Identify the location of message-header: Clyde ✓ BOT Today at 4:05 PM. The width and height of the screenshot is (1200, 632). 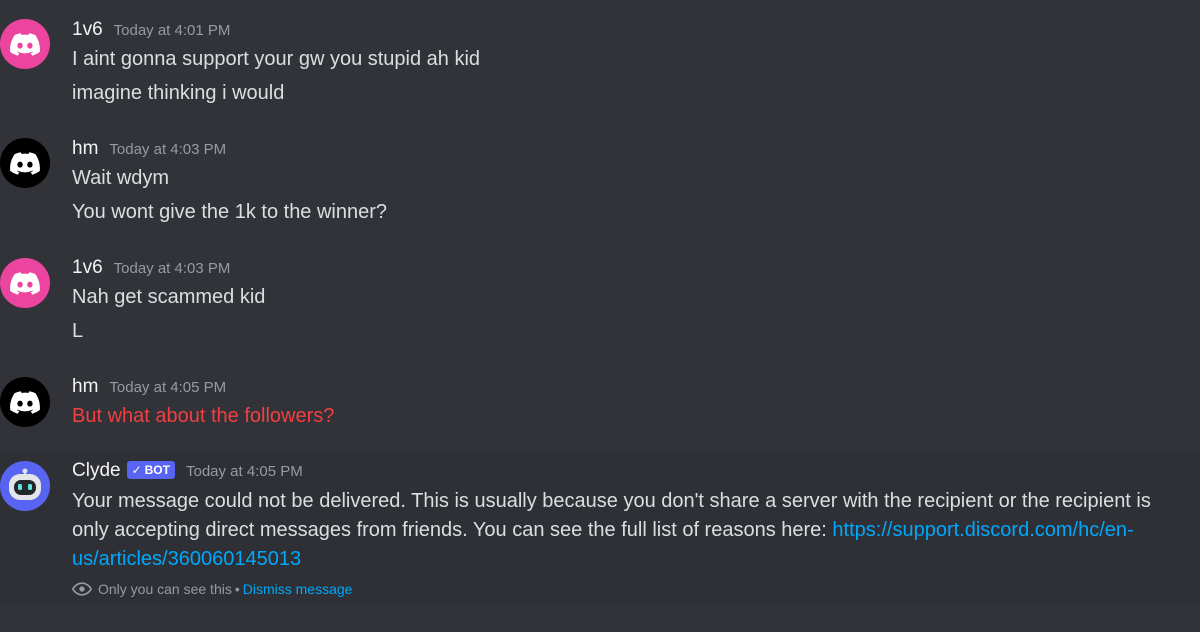
(187, 474).